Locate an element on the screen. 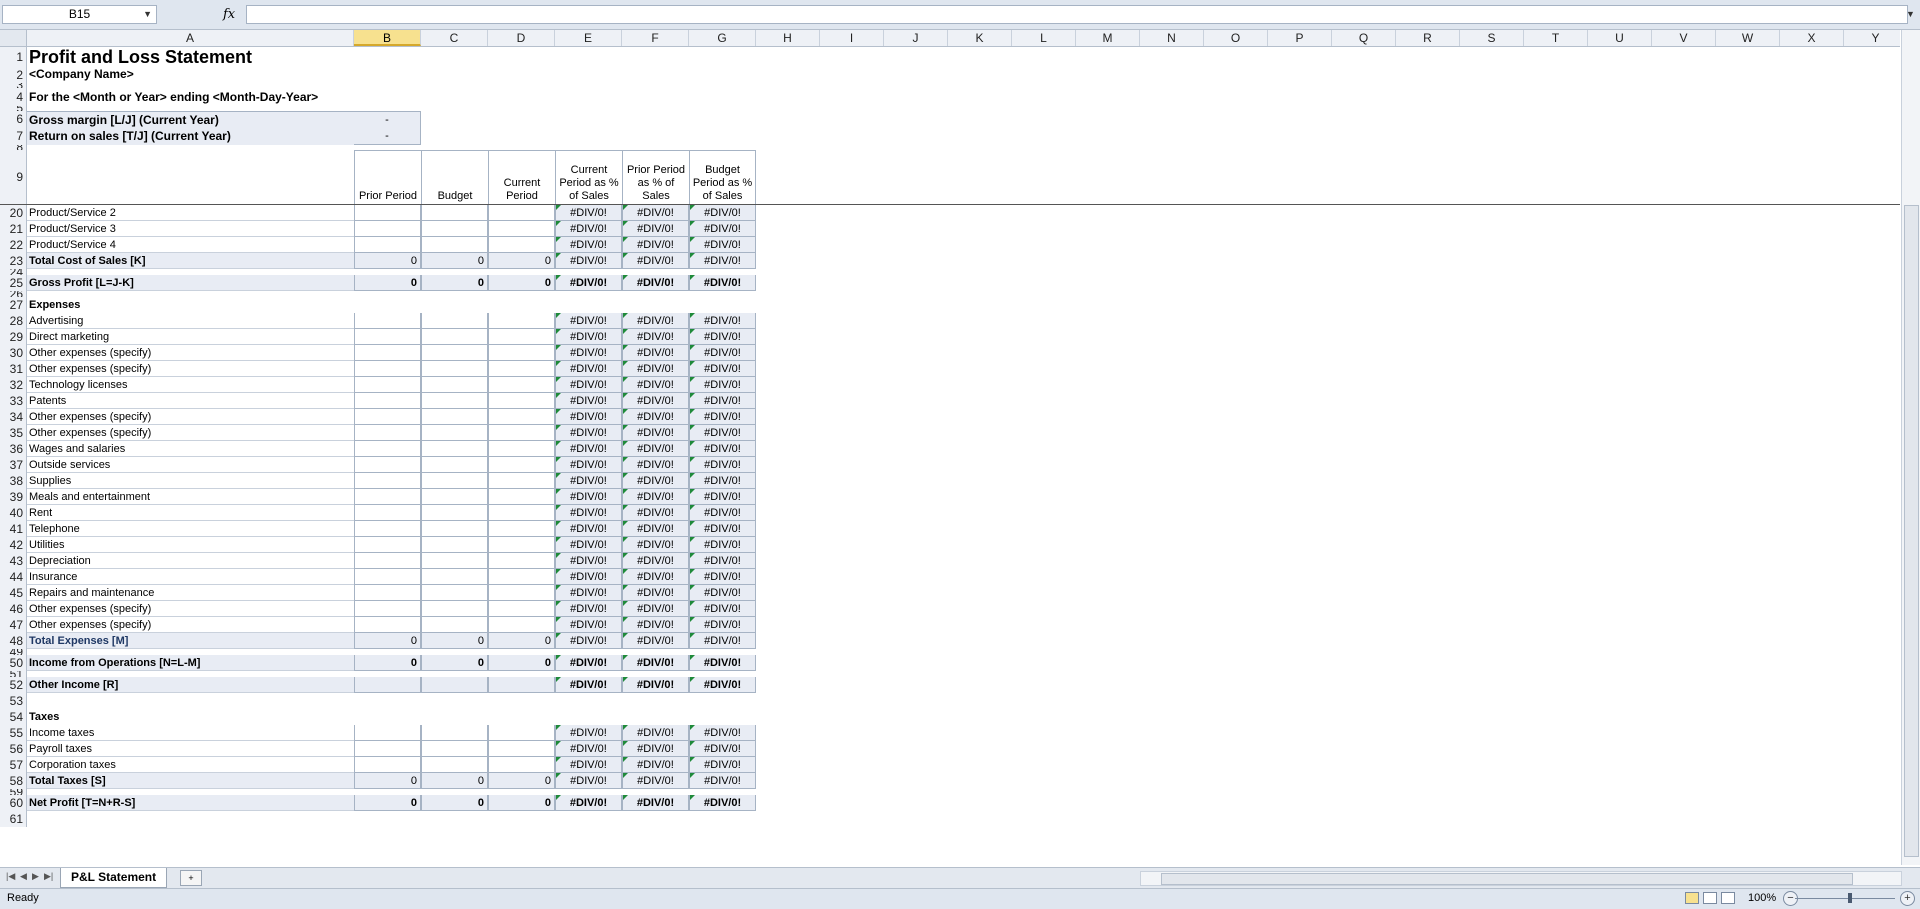 This screenshot has width=1920, height=909. column-header-m: M is located at coordinates (1108, 38).